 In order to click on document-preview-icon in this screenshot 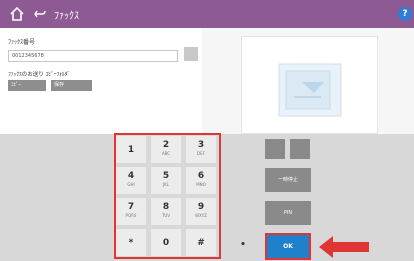, I will do `click(310, 90)`.